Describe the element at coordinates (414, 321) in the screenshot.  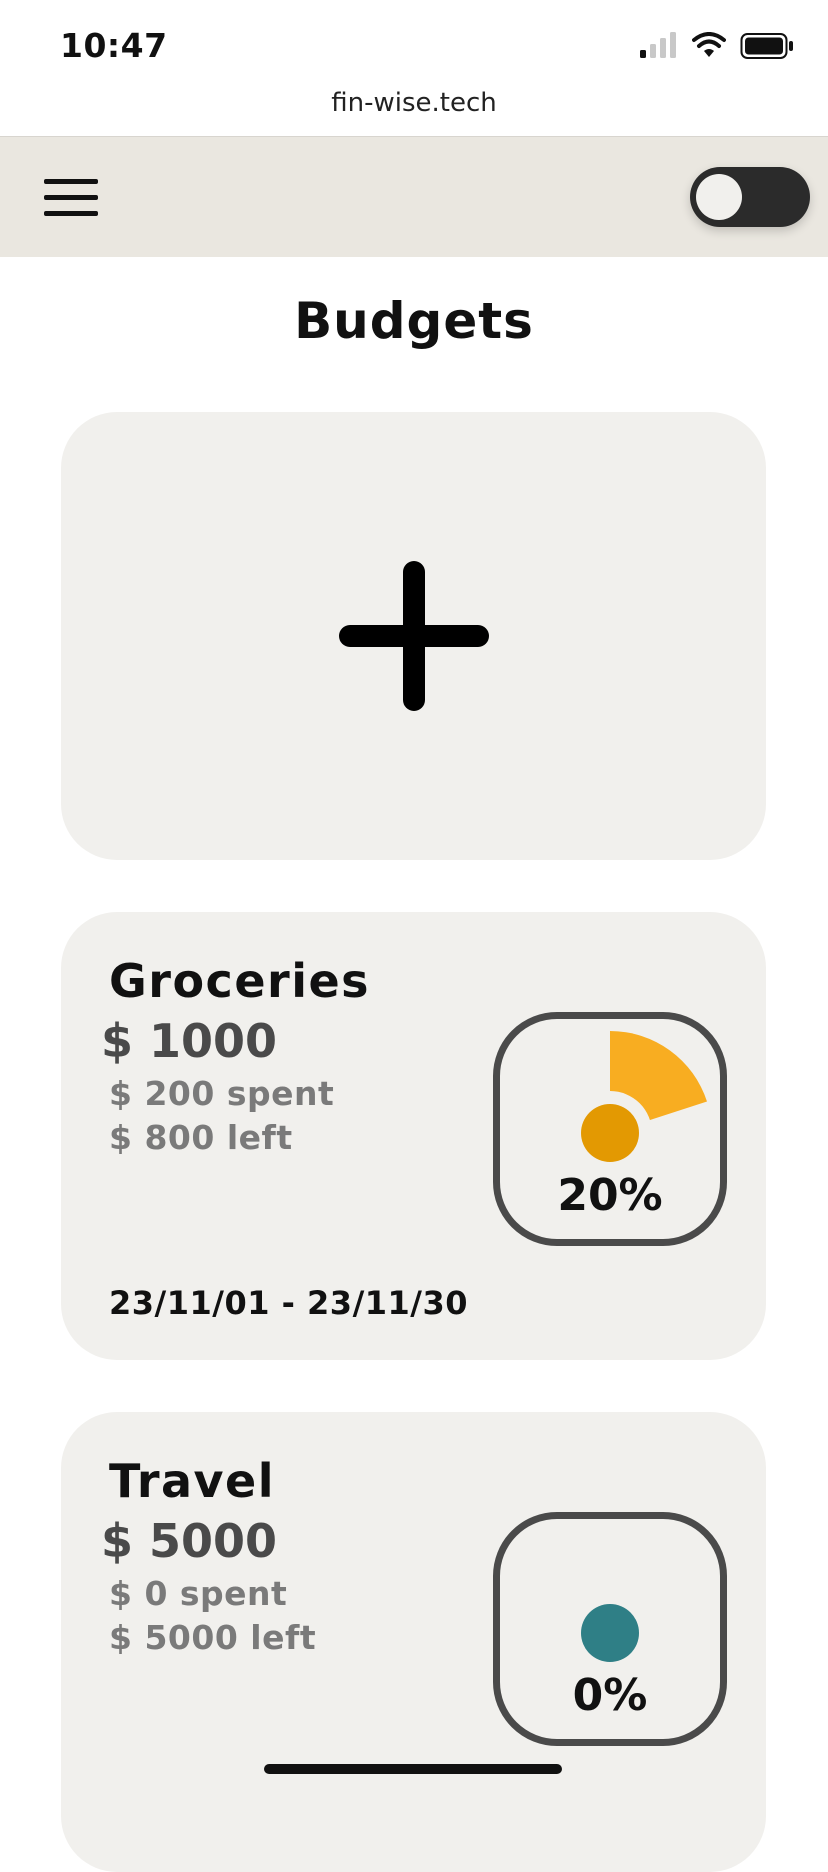
I see `page-title: Budgets` at that location.